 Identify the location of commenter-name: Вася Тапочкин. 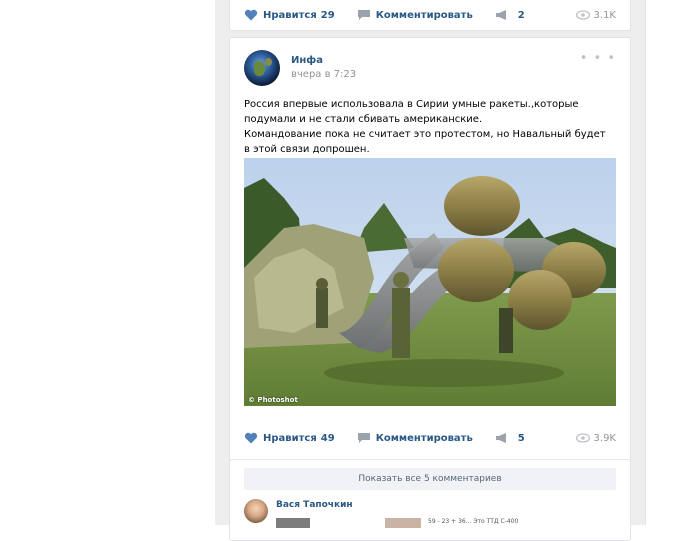
(314, 505).